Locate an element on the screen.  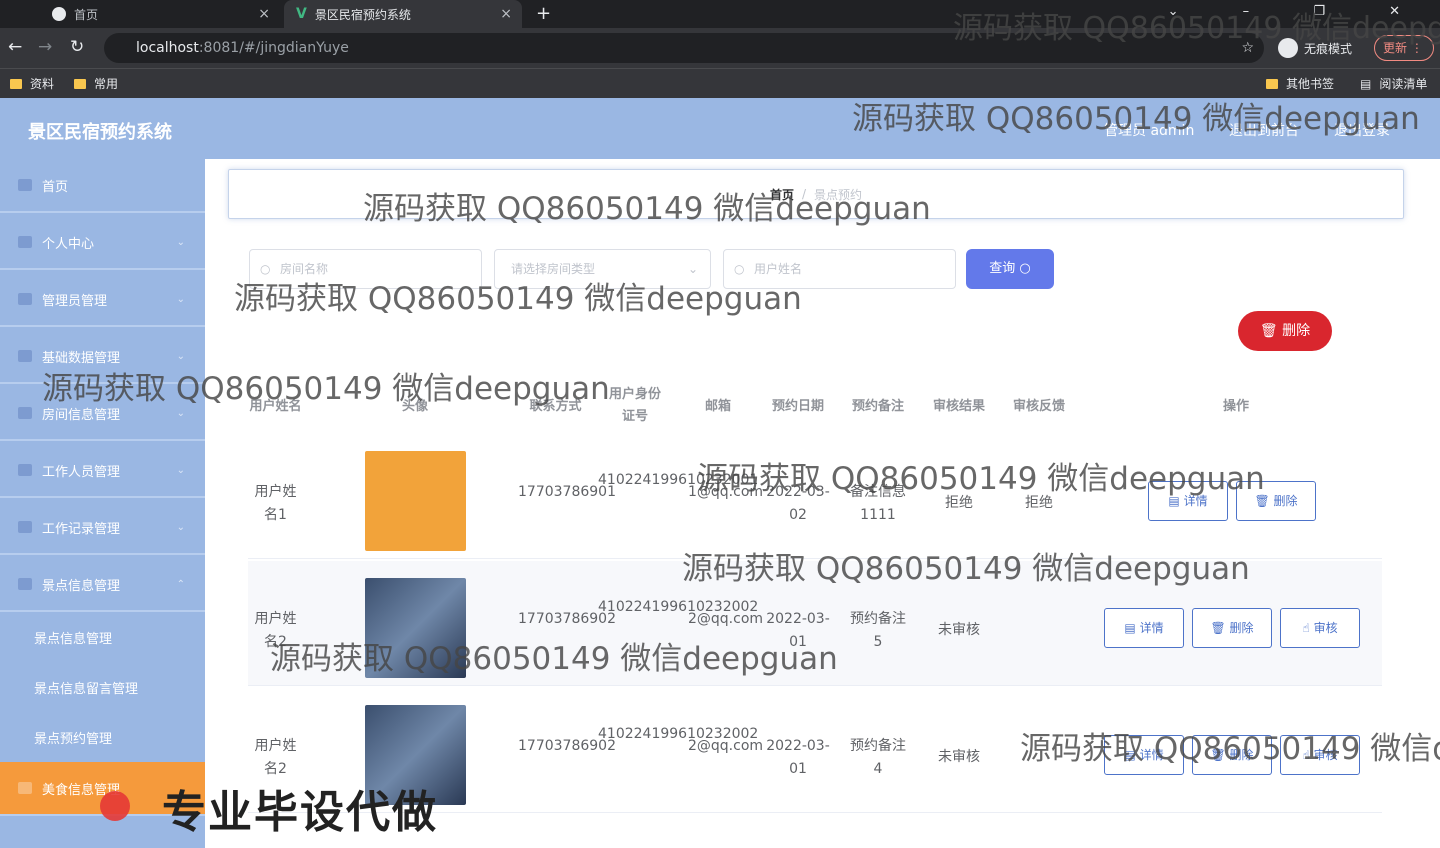
incognito-label: 无痕模式 is located at coordinates (1328, 48).